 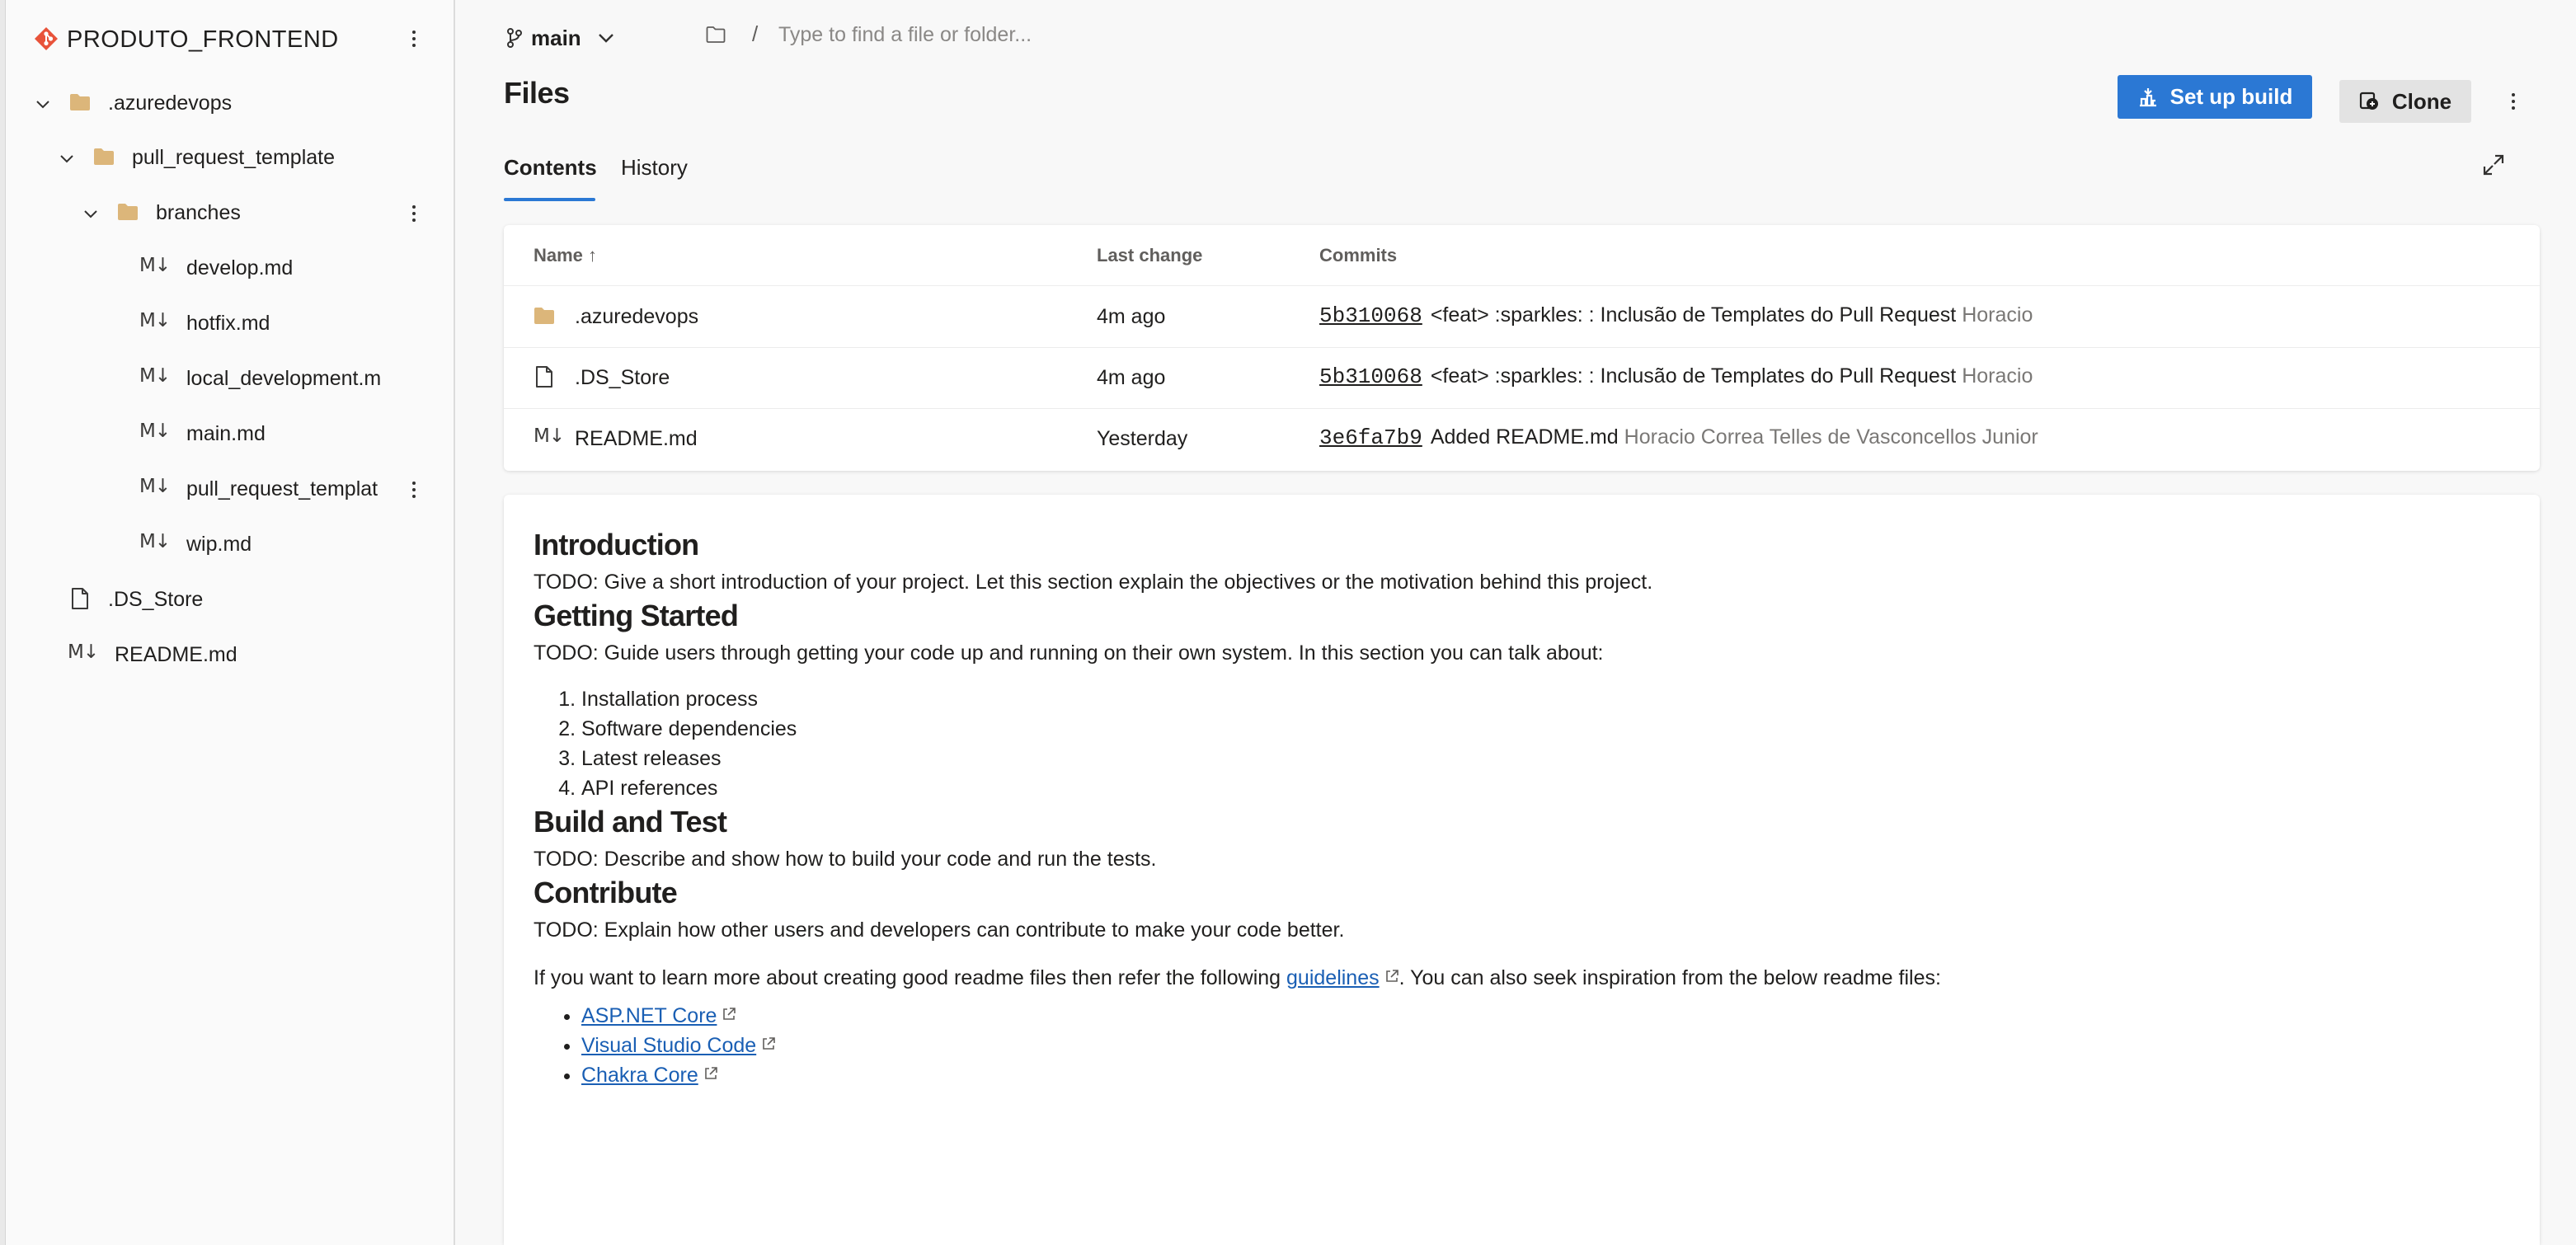 I want to click on page-more-options-icon, so click(x=2513, y=101).